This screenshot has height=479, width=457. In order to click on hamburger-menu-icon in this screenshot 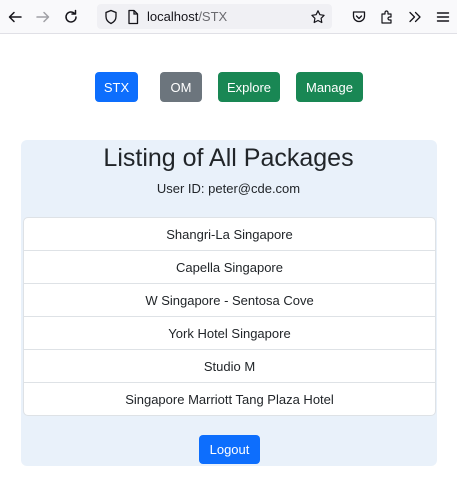, I will do `click(443, 17)`.